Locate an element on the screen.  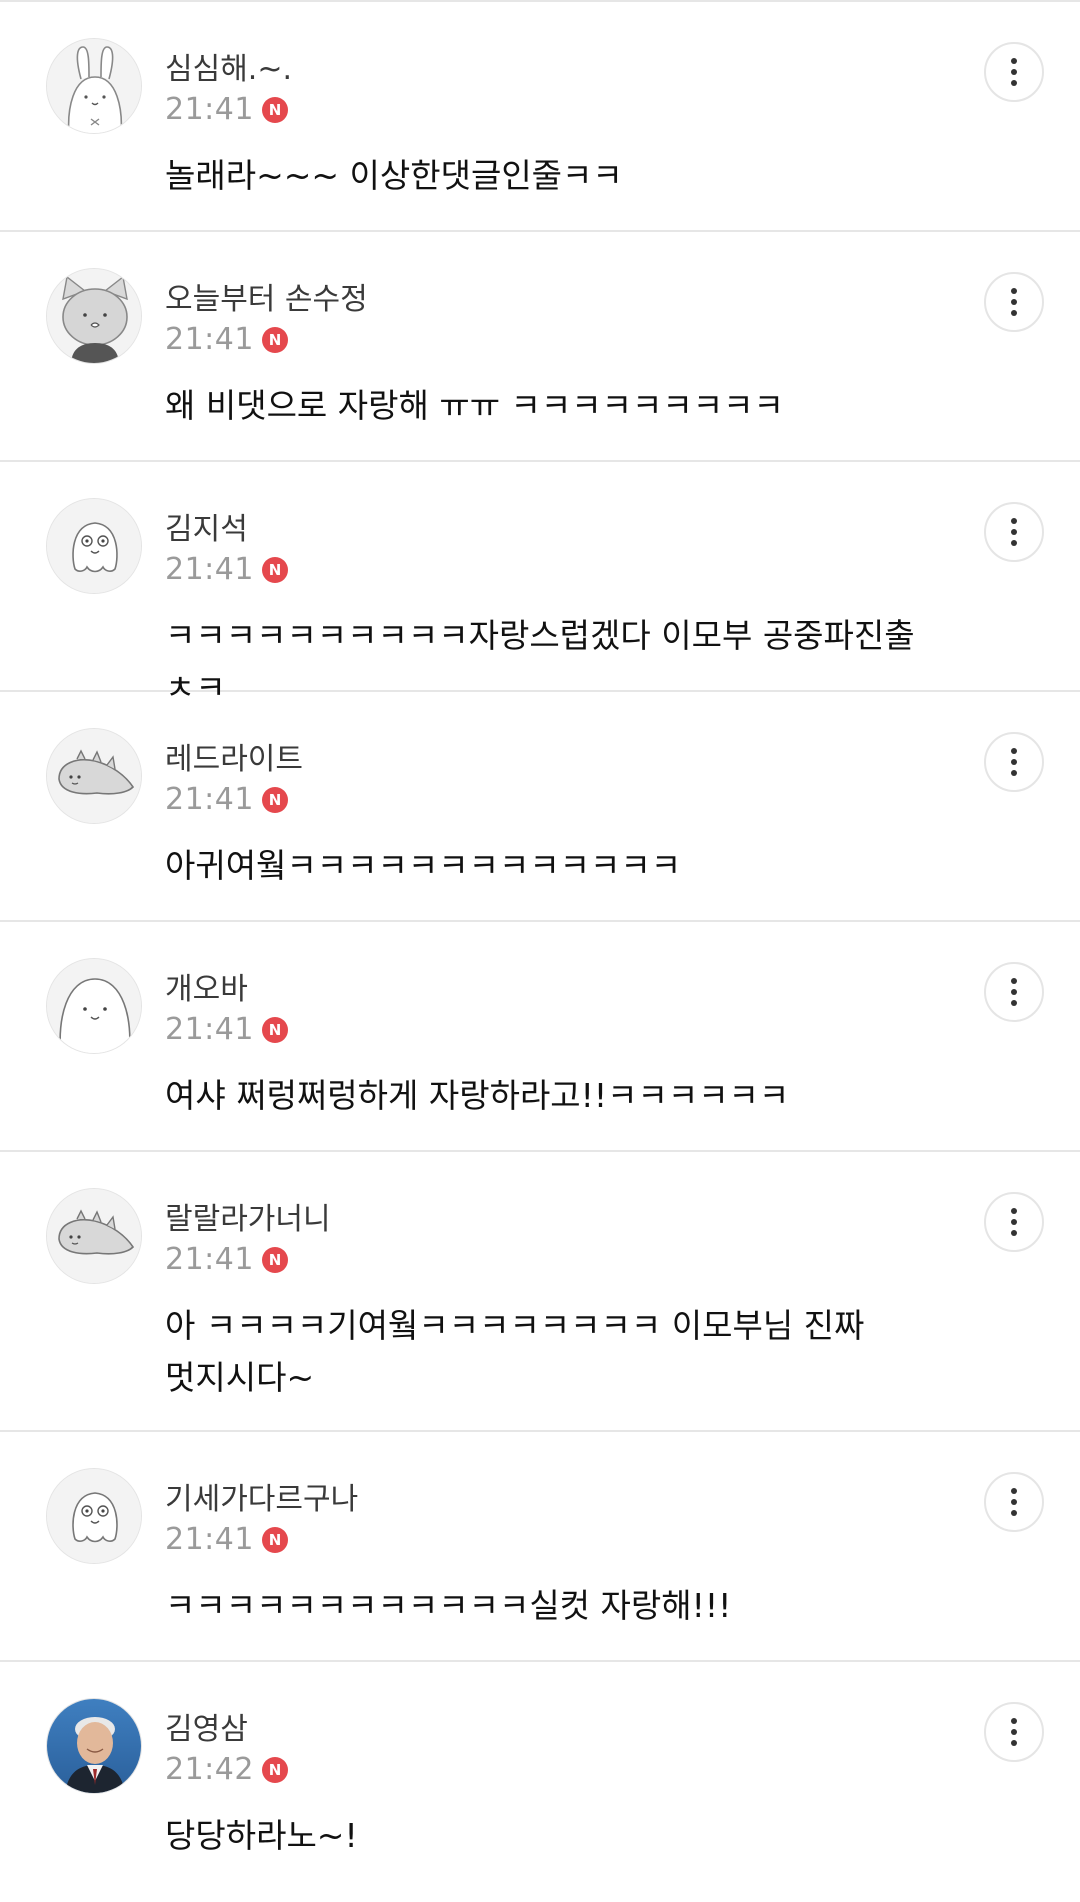
comment-item: 오늘부터 손수정 21:41 N 왜 비댓으로 자랑해 ㅠㅠ ㅋㅋㅋㅋㅋㅋㅋㅋㅋ is located at coordinates (540, 347).